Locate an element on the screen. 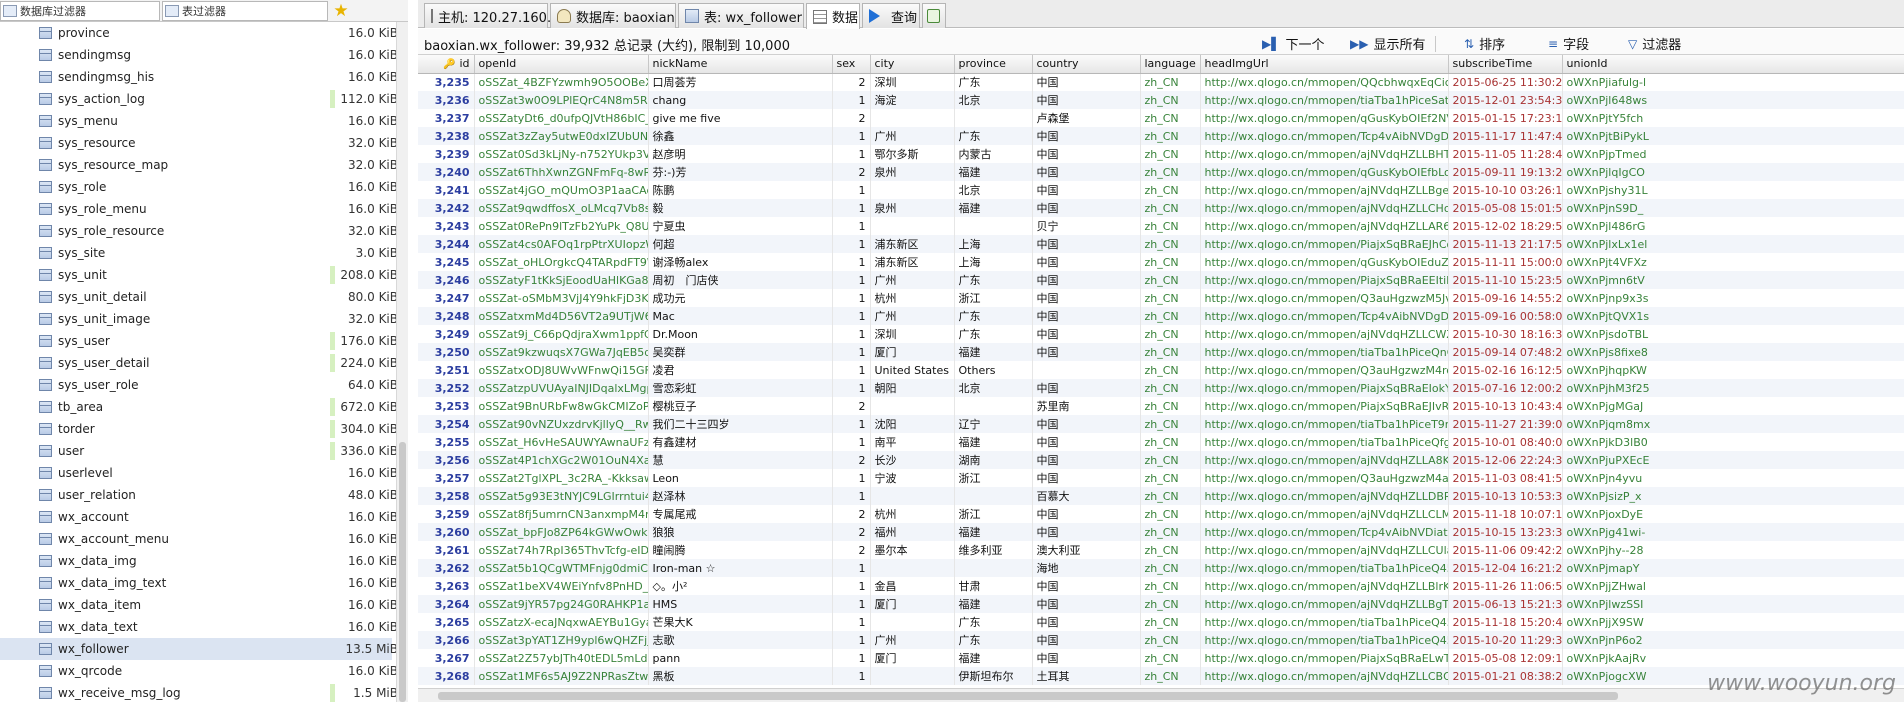 This screenshot has height=702, width=1904. cell-id: 3,259 is located at coordinates (446, 514).